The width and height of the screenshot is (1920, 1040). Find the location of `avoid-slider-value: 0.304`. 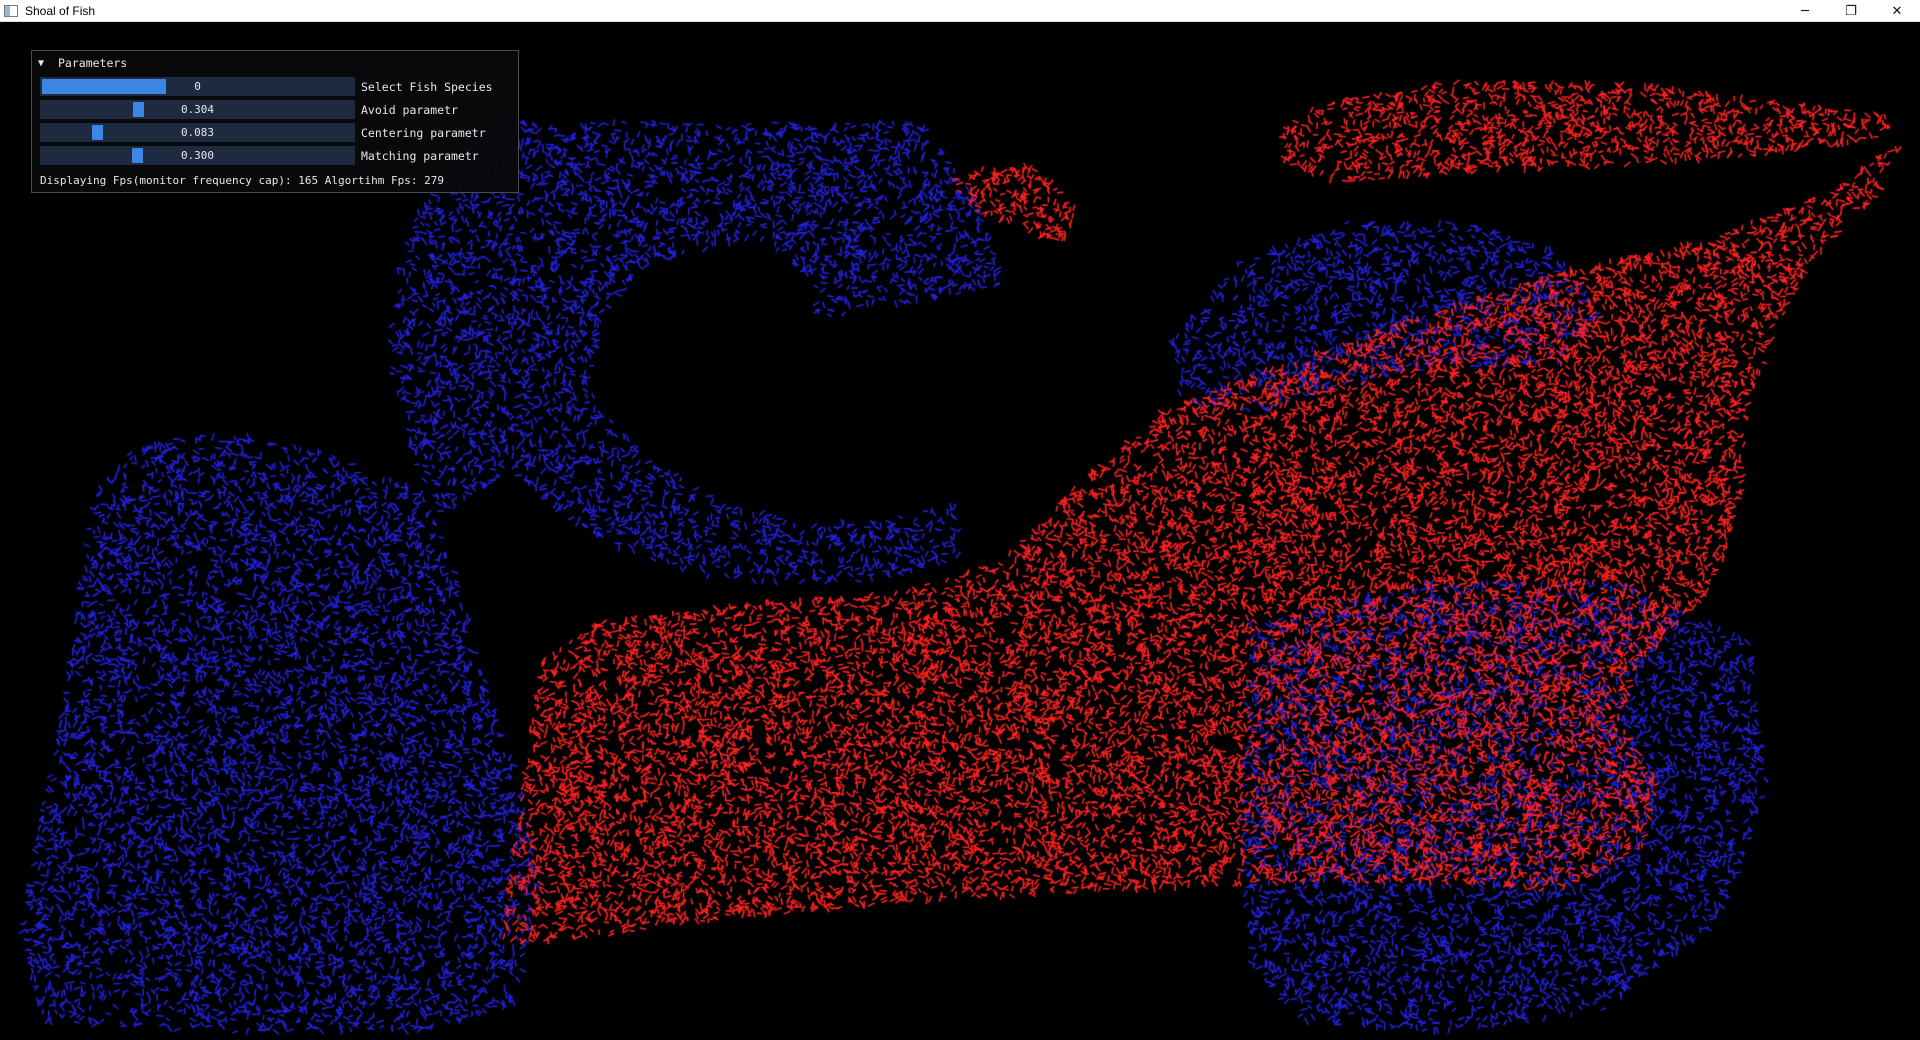

avoid-slider-value: 0.304 is located at coordinates (197, 109).